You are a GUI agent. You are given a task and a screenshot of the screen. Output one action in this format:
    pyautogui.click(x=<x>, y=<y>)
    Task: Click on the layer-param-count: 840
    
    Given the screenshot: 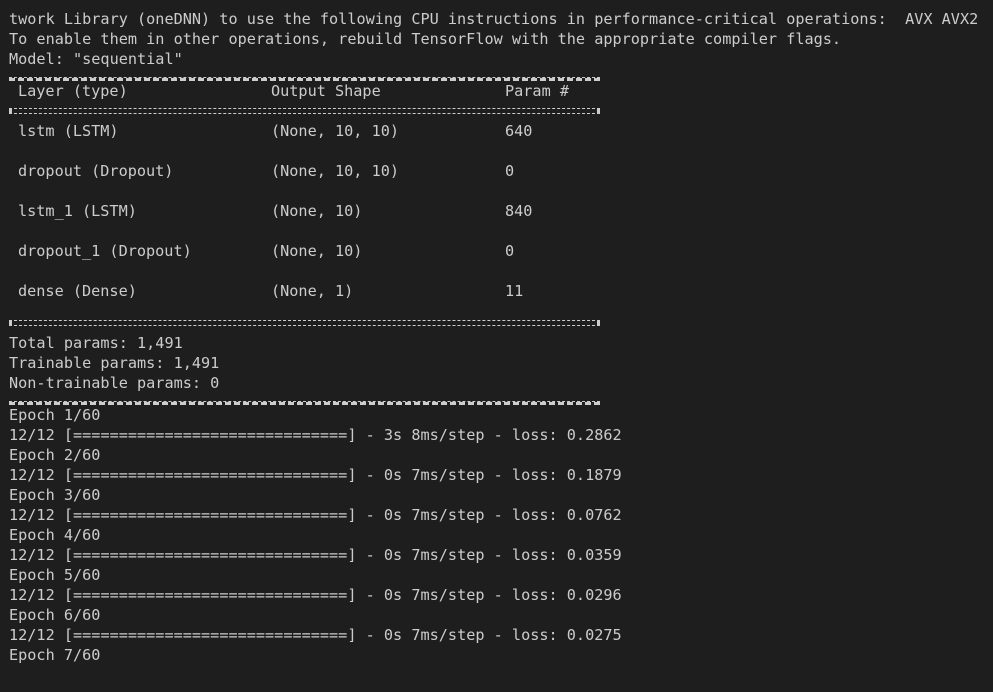 What is the action you would take?
    pyautogui.click(x=519, y=211)
    